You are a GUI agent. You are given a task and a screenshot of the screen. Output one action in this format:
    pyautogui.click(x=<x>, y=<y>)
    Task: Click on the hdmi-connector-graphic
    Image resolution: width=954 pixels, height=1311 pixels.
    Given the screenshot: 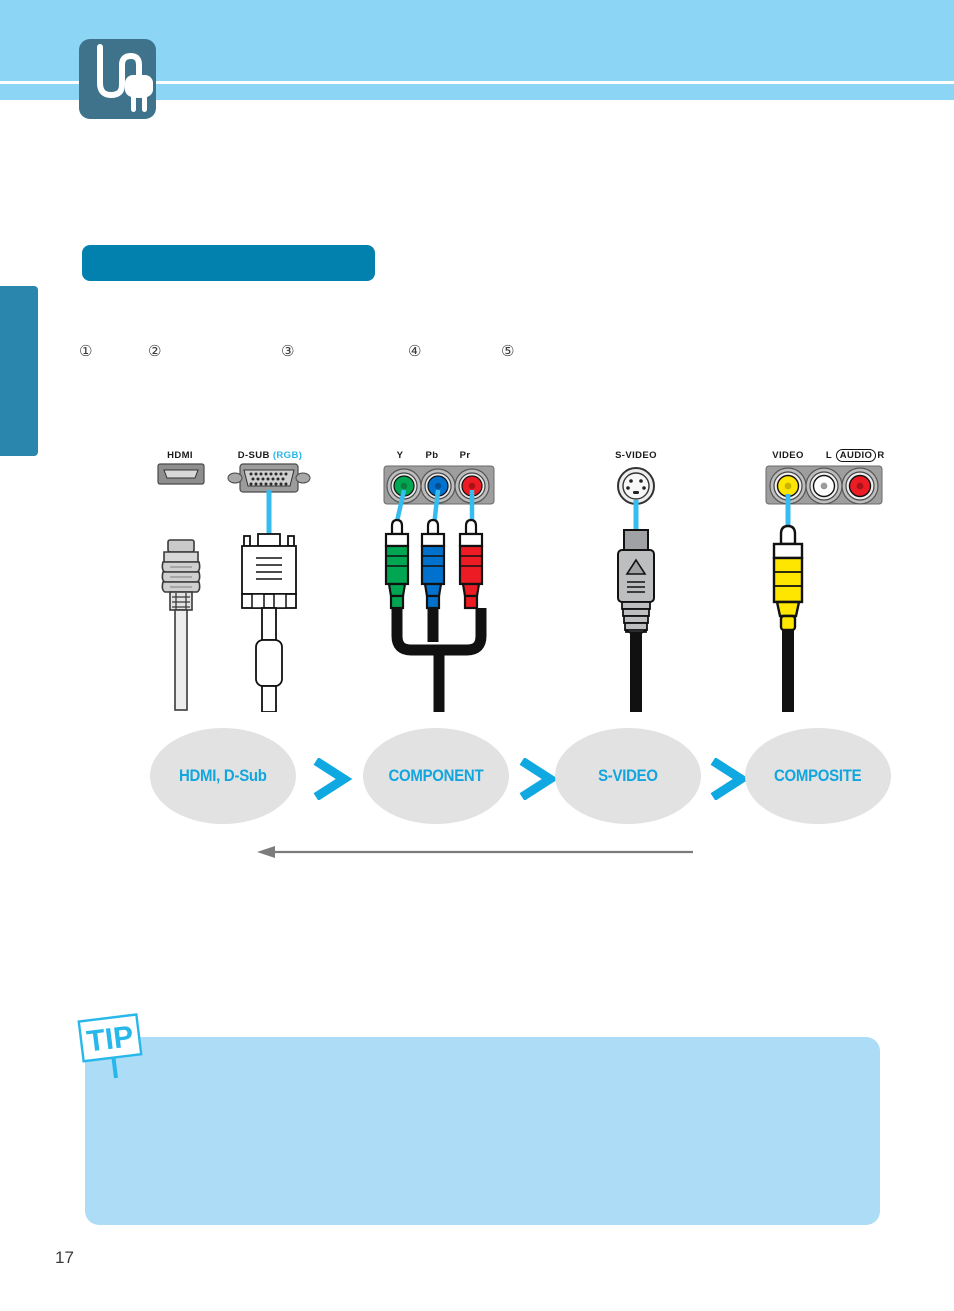 What is the action you would take?
    pyautogui.click(x=181, y=587)
    